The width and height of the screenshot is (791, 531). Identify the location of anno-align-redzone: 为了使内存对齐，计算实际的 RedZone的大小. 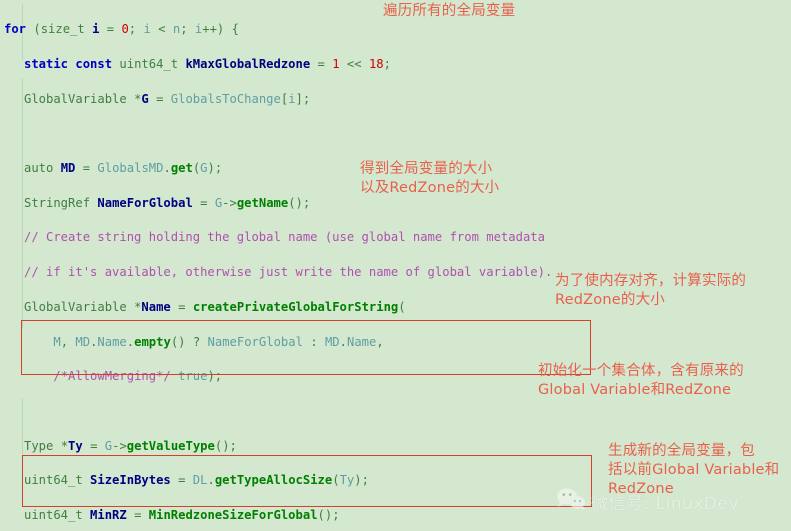
(651, 290).